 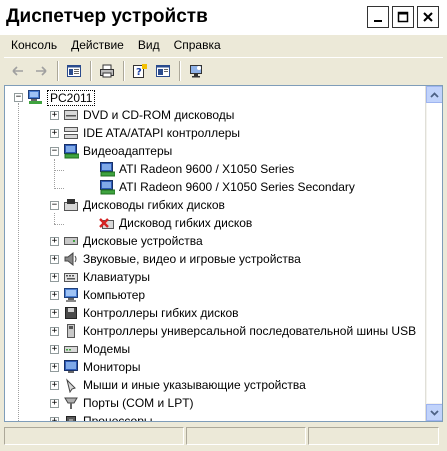 What do you see at coordinates (434, 94) in the screenshot?
I see `scroll-up-button` at bounding box center [434, 94].